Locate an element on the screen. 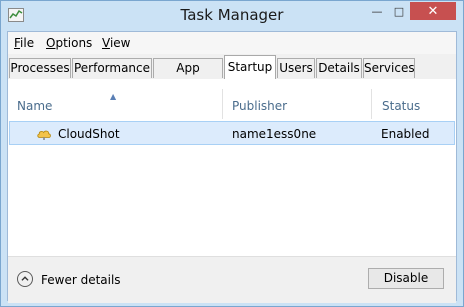  minimize-button: — is located at coordinates (377, 11).